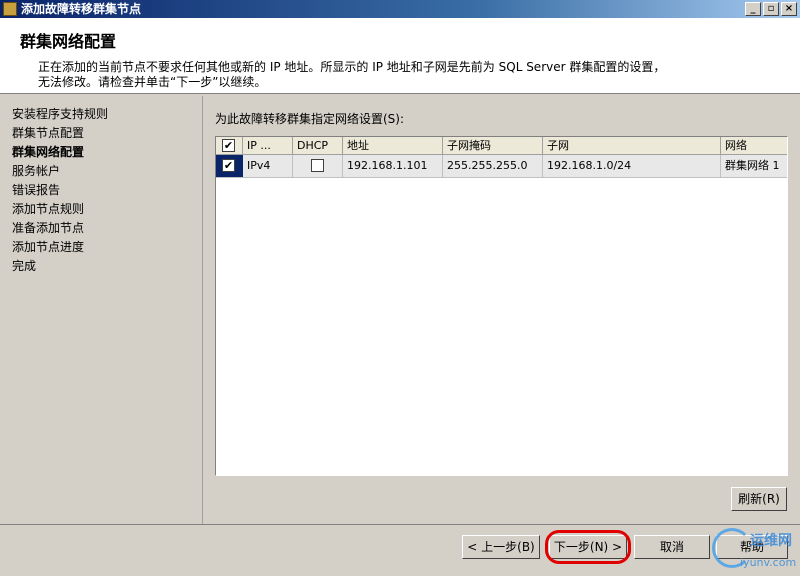  Describe the element at coordinates (36, 190) in the screenshot. I see `step-error-reporting: 错误报告` at that location.